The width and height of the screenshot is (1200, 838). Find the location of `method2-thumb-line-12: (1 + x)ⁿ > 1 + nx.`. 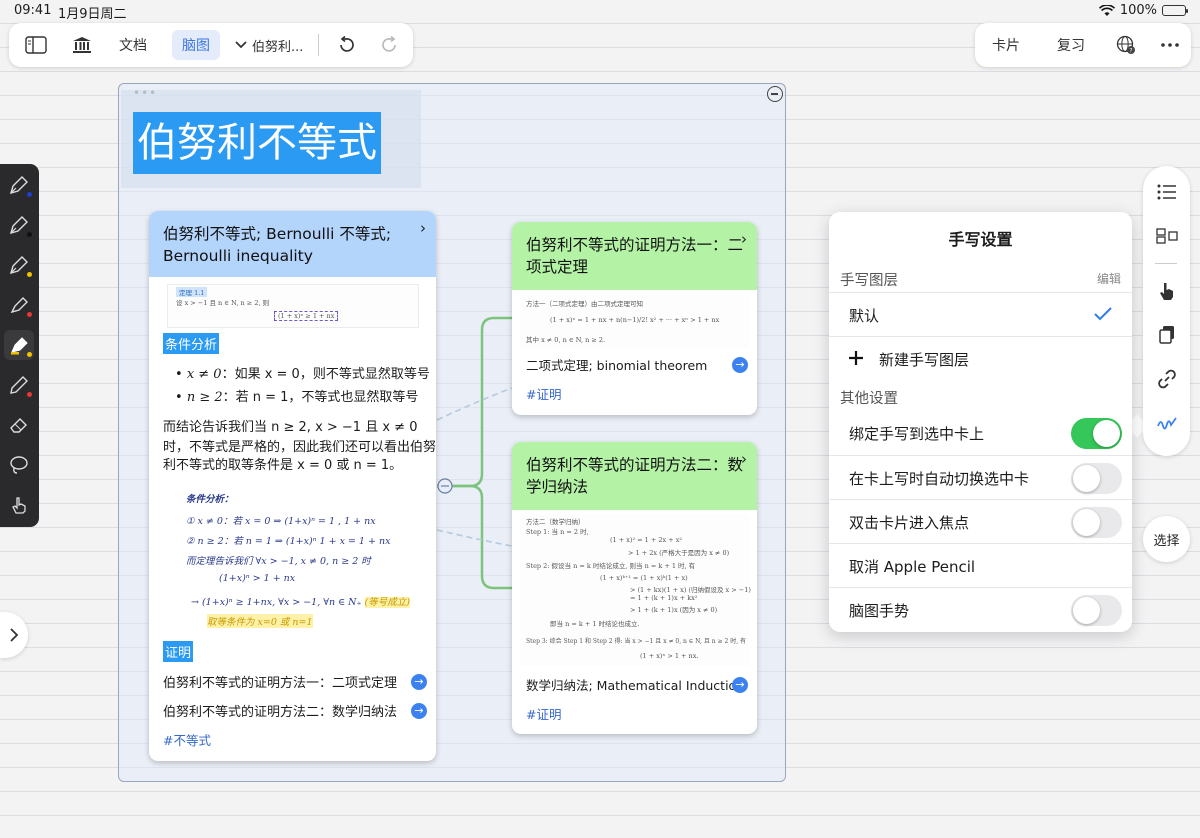

method2-thumb-line-12: (1 + x)ⁿ > 1 + nx. is located at coordinates (669, 656).